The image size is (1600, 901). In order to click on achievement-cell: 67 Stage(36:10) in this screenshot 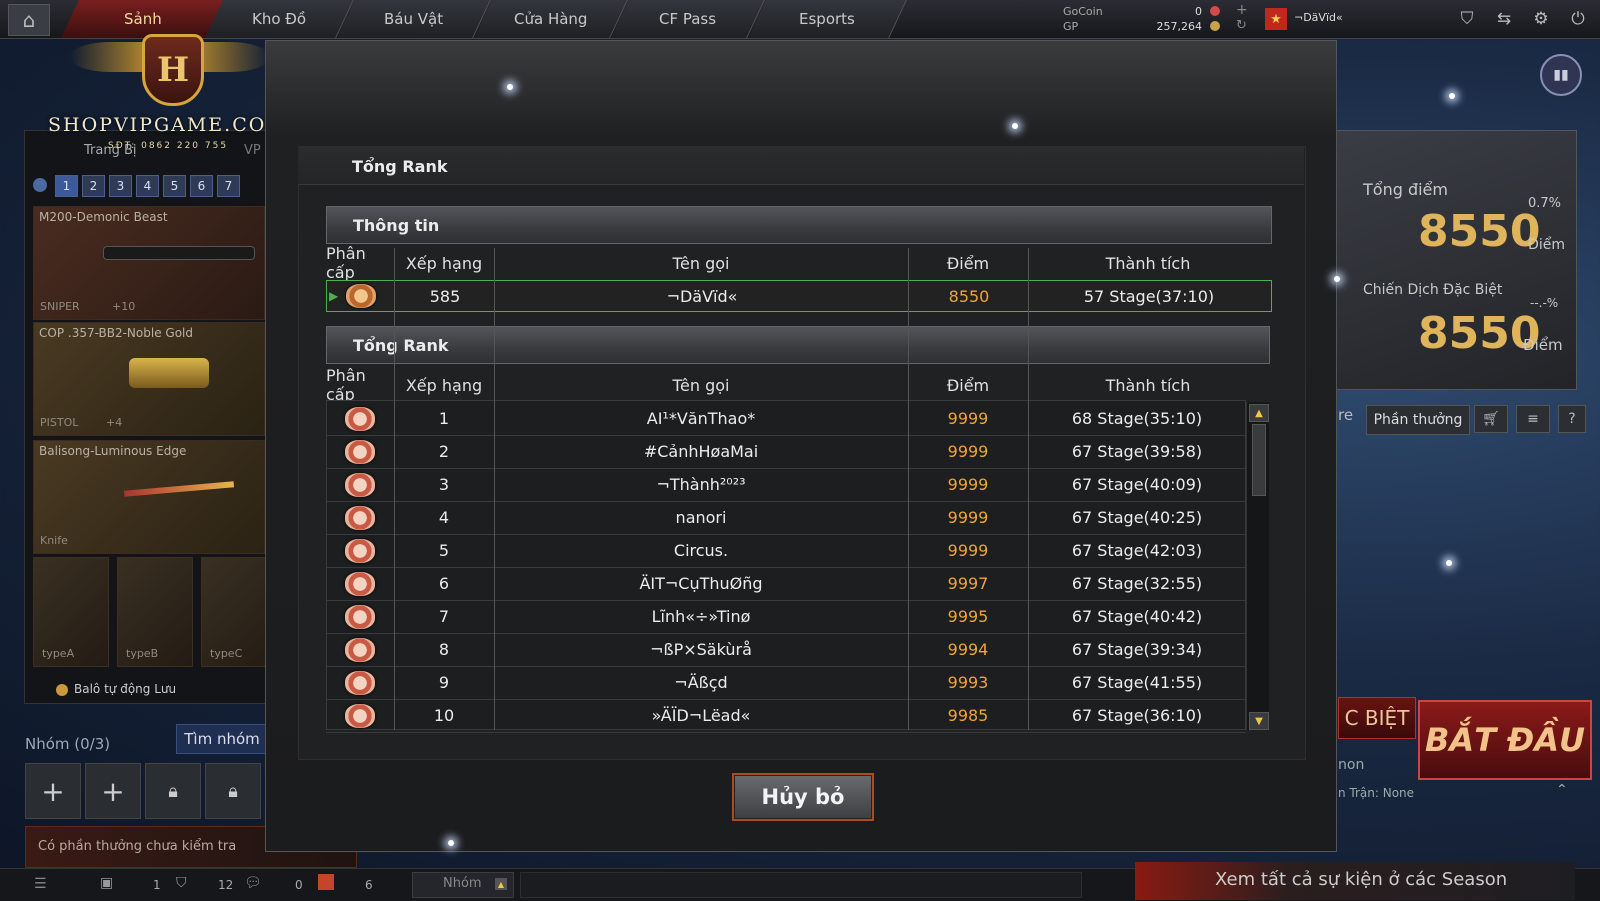, I will do `click(1137, 715)`.